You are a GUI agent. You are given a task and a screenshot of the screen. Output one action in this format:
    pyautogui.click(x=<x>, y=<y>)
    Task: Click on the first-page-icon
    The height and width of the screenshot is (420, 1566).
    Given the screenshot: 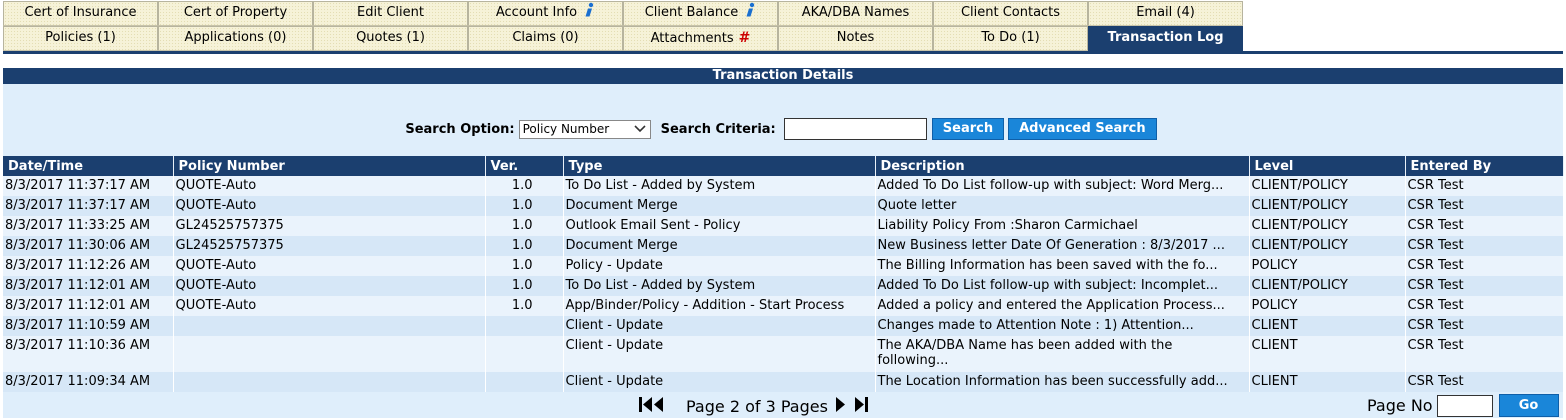 What is the action you would take?
    pyautogui.click(x=651, y=406)
    